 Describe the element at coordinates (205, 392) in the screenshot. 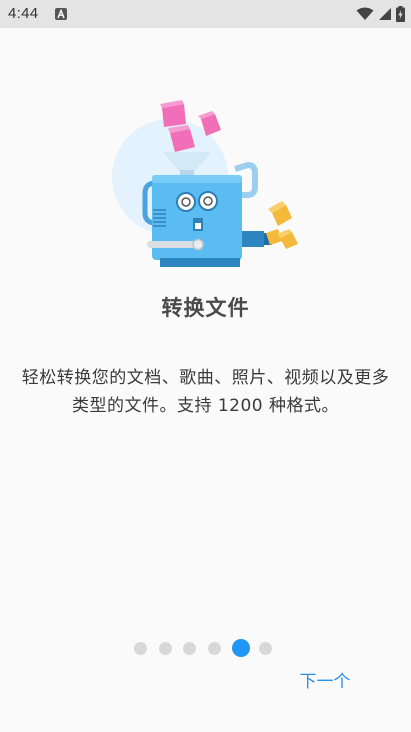

I see `onboarding-description: 轻松转换您的文档、歌曲、照片、视频以及更多类型的文件。支持 1200 种格式。` at that location.